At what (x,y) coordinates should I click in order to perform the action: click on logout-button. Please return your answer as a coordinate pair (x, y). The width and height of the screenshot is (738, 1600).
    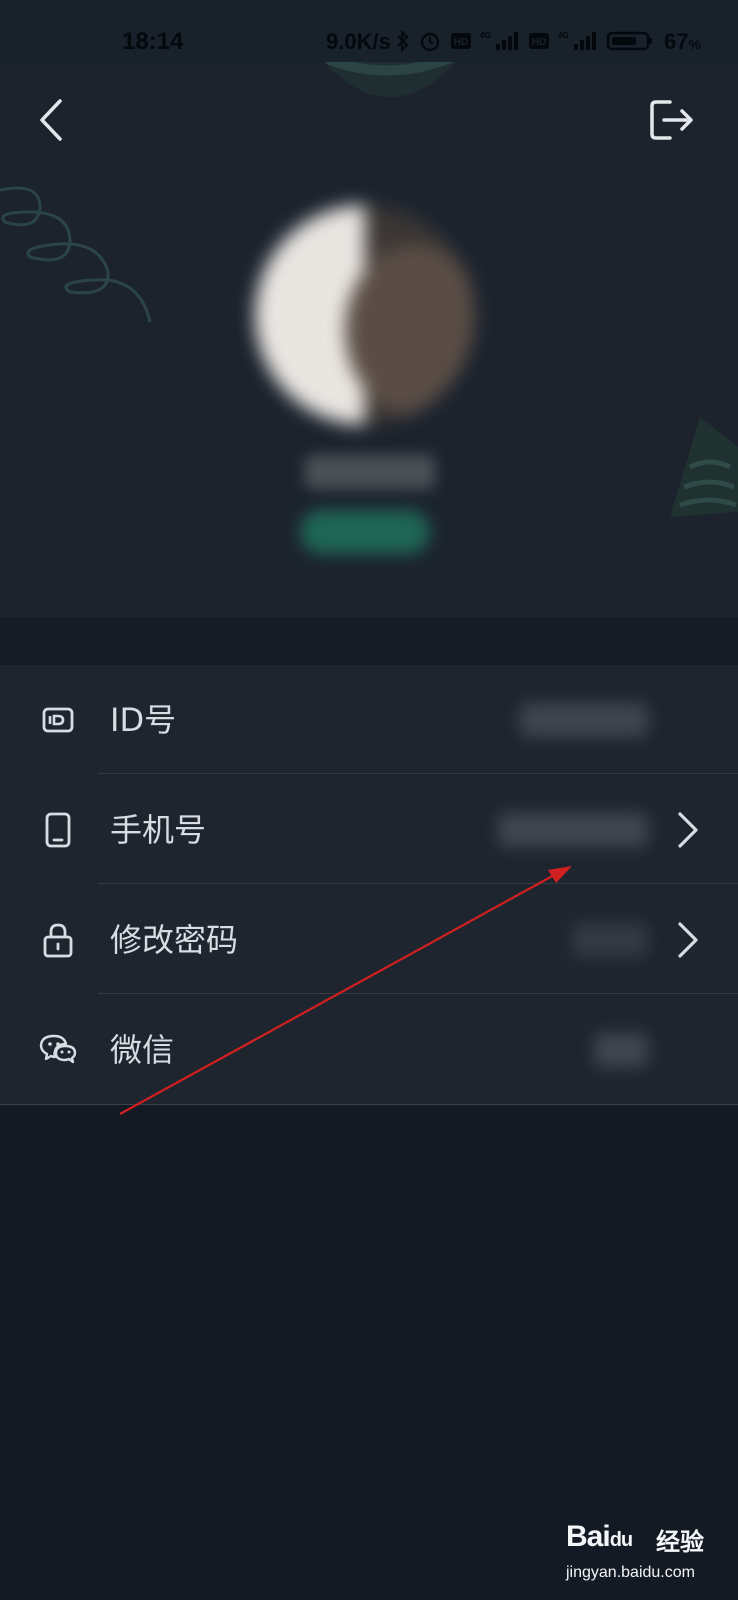
    Looking at the image, I should click on (672, 120).